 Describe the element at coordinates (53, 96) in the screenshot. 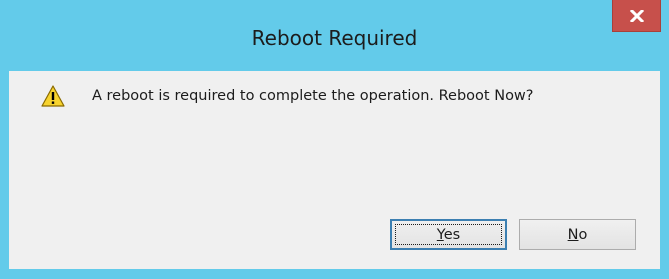

I see `warning-icon` at that location.